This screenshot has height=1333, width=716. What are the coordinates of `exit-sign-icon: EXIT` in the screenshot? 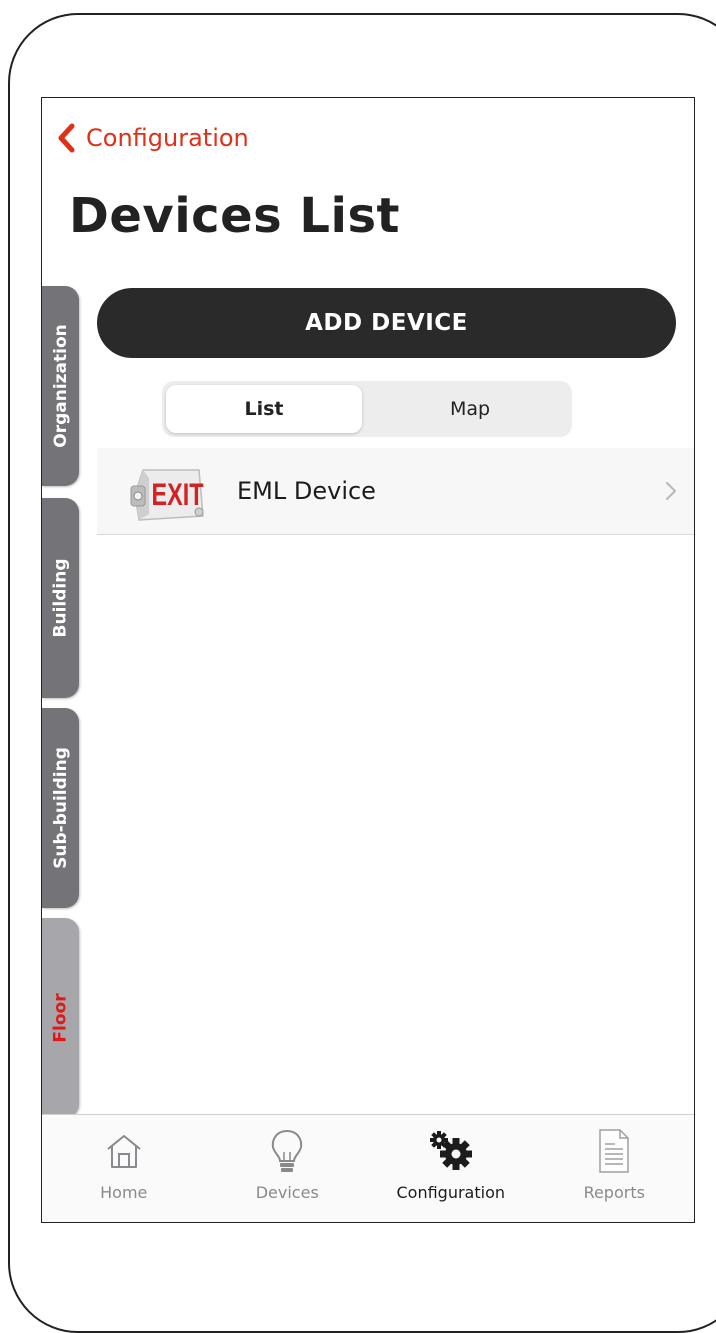 It's located at (169, 491).